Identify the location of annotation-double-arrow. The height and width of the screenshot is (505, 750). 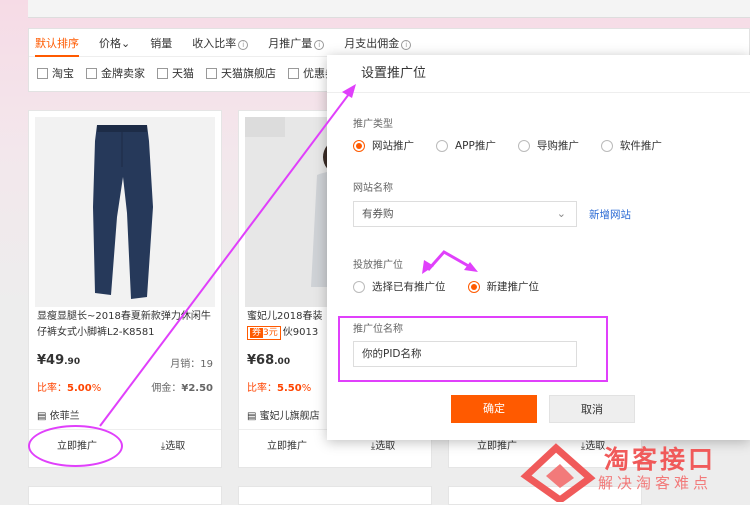
(449, 260).